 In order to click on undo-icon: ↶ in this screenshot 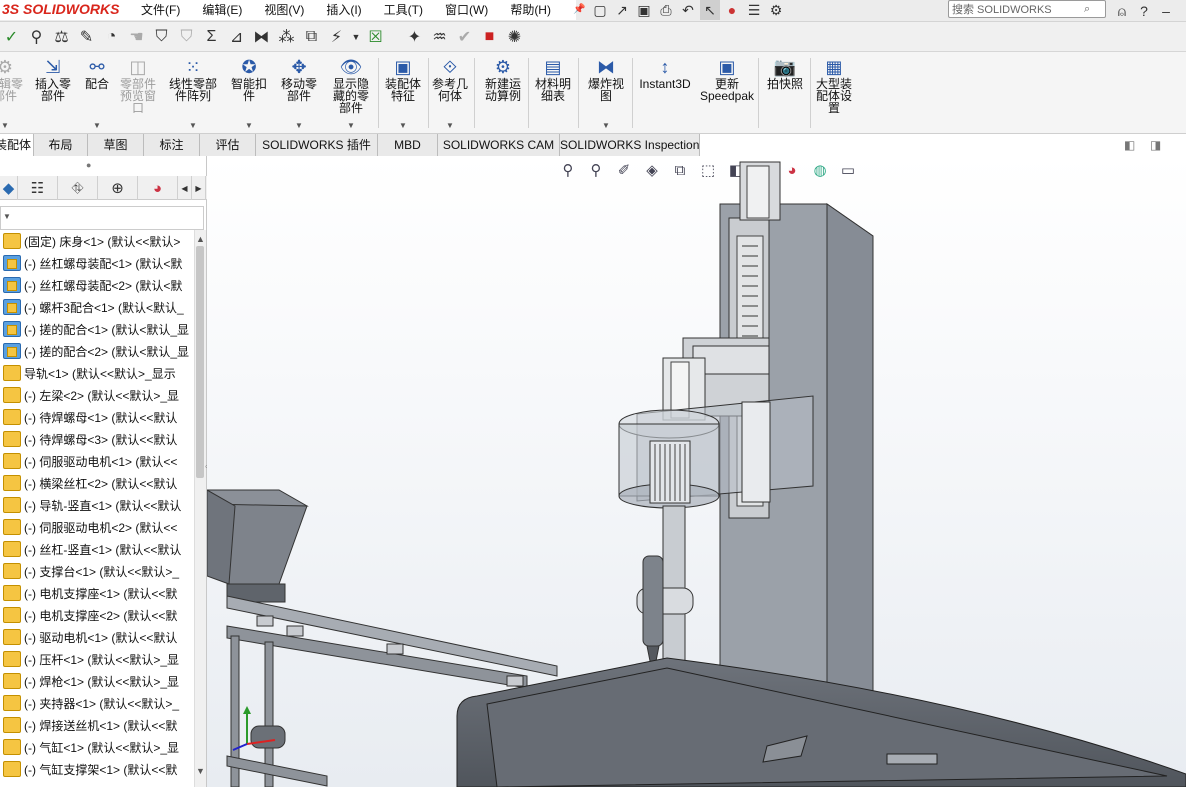, I will do `click(688, 10)`.